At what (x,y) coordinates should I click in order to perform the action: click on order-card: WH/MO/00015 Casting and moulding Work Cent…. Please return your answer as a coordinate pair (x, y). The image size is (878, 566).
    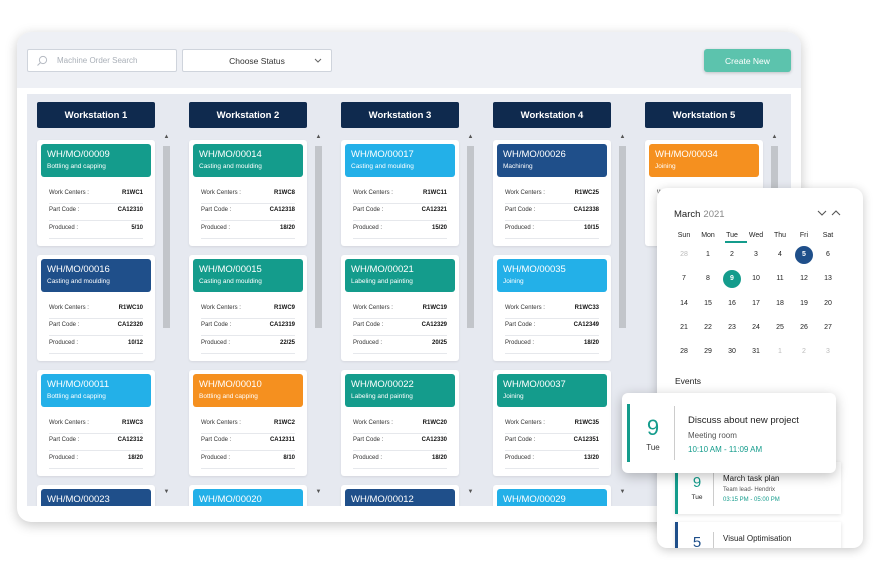
    Looking at the image, I should click on (248, 308).